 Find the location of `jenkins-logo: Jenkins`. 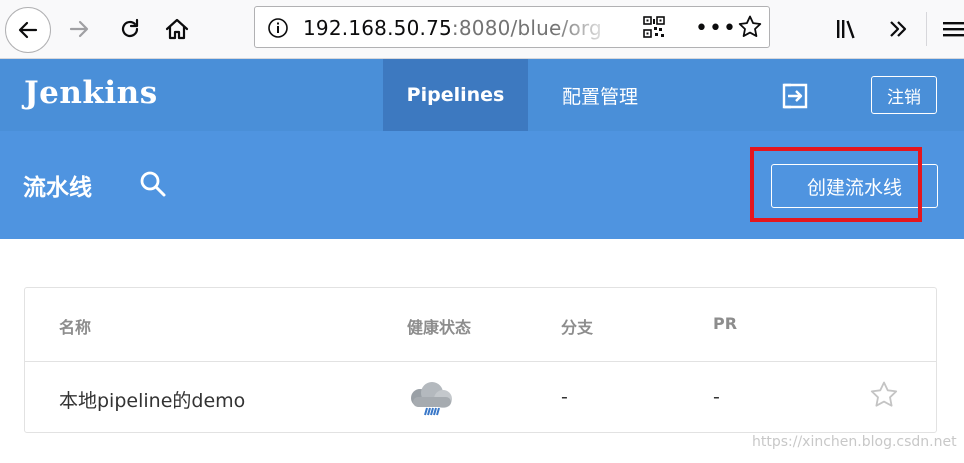

jenkins-logo: Jenkins is located at coordinates (91, 93).